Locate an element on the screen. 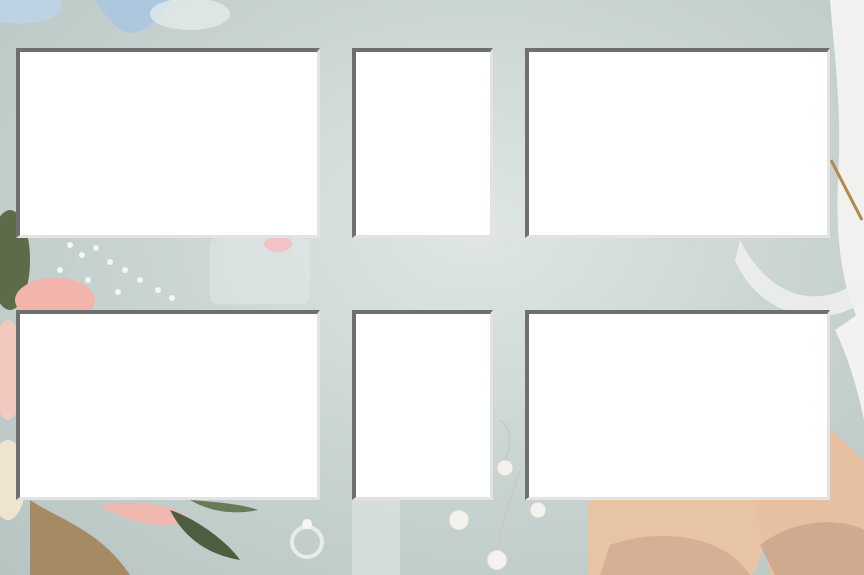 This screenshot has height=575, width=864. ring-gem-shape is located at coordinates (307, 524).